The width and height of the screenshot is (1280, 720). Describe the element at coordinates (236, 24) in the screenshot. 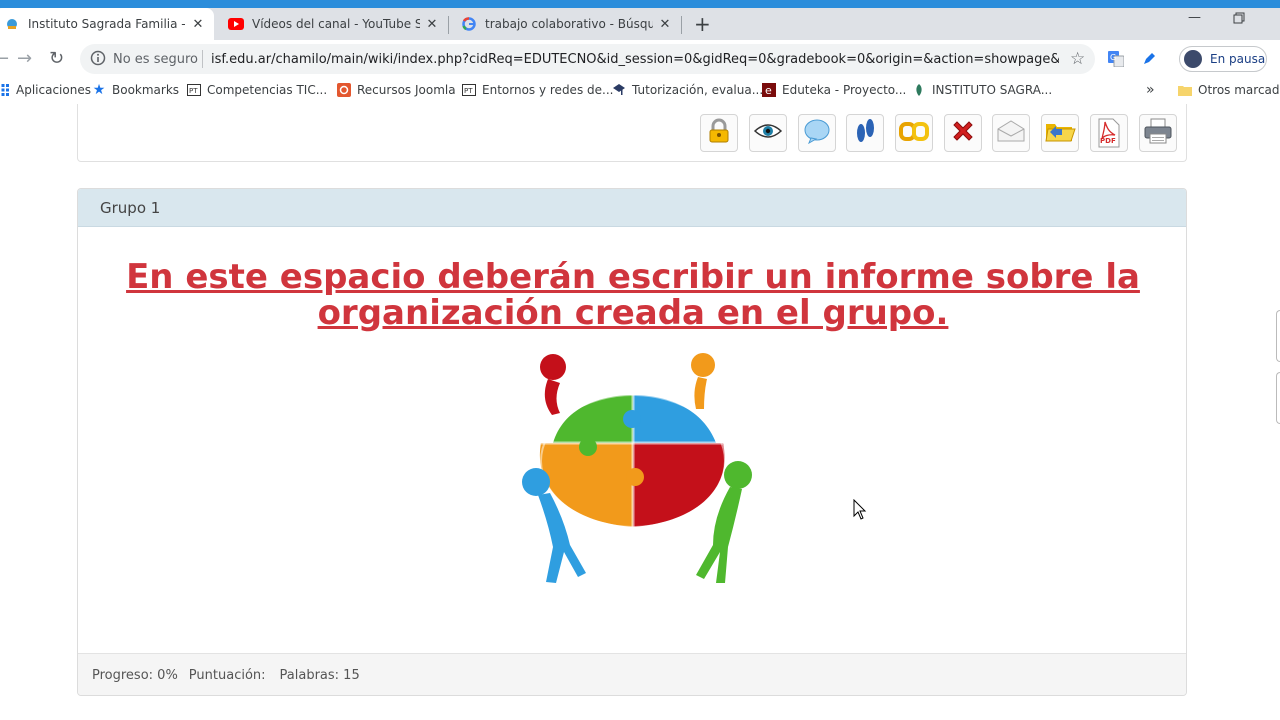

I see `youtube-favicon-icon` at that location.